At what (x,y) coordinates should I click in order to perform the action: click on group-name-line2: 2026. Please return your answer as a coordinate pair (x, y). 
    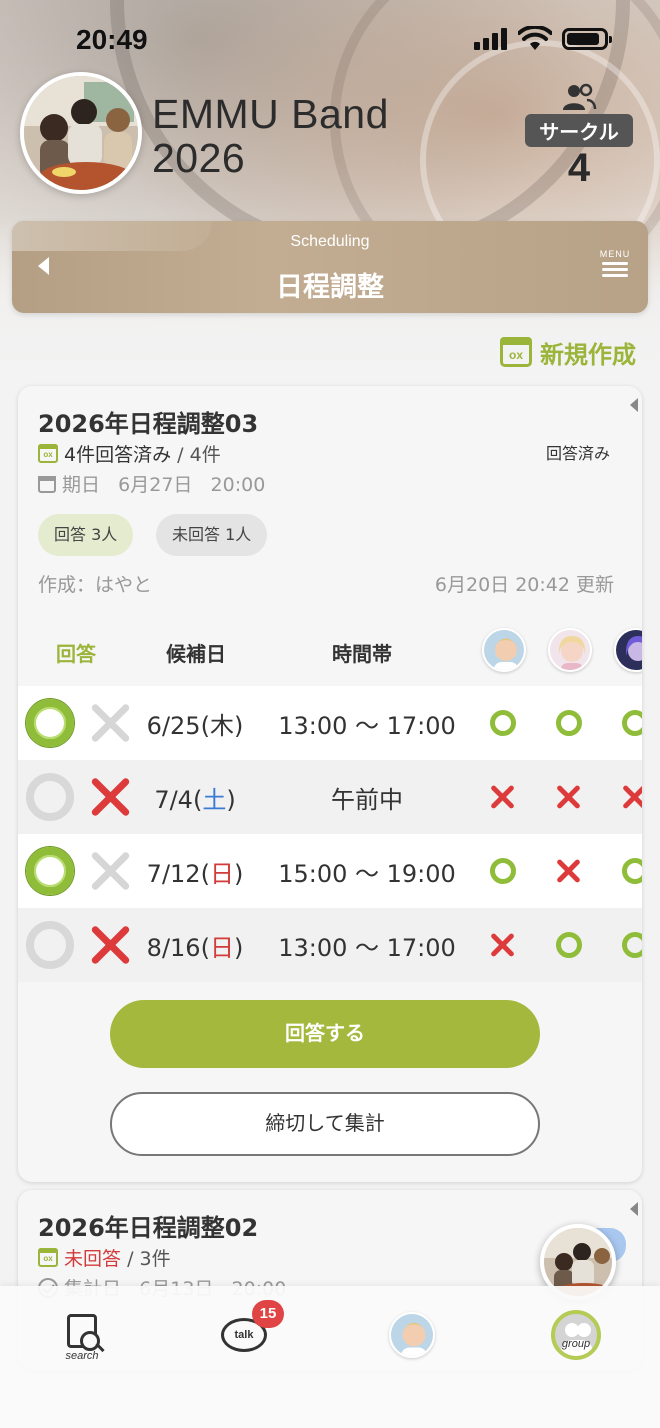
    Looking at the image, I should click on (199, 158).